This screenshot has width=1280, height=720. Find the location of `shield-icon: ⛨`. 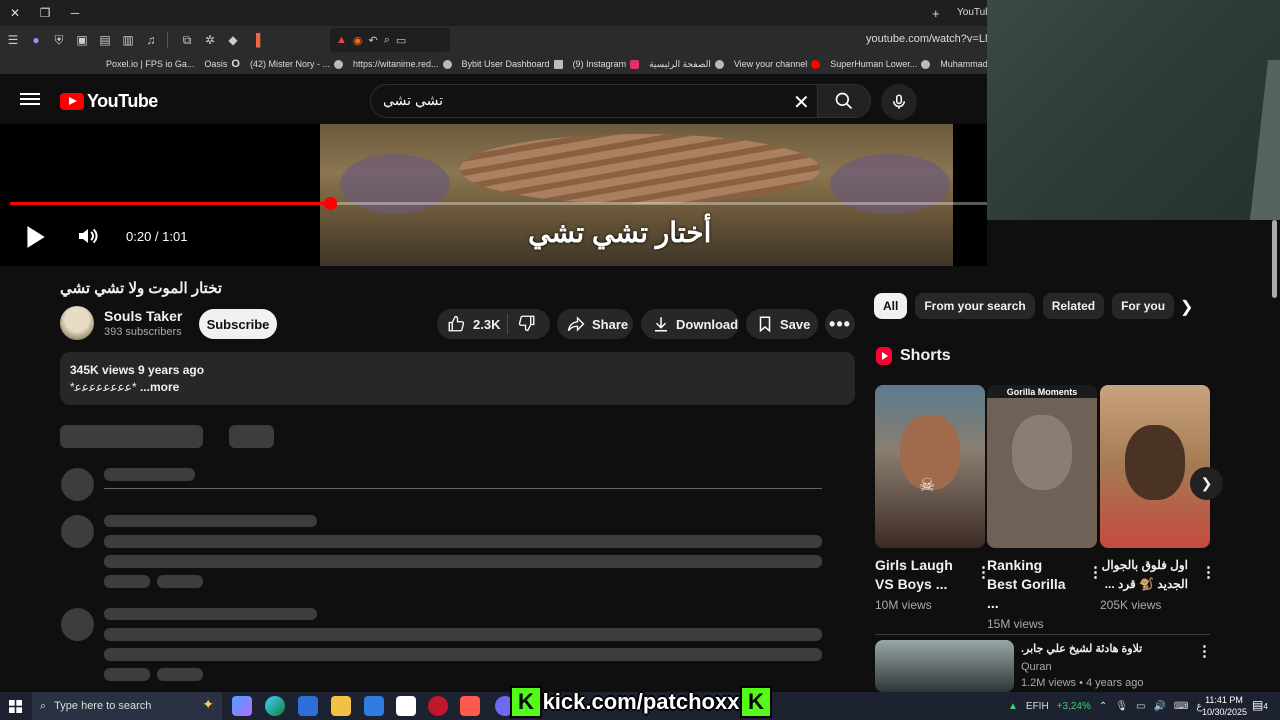

shield-icon: ⛨ is located at coordinates (59, 40).